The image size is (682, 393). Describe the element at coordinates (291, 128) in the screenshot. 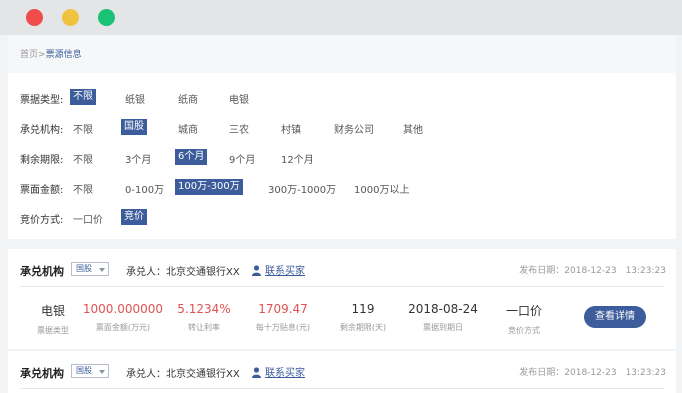

I see `filter-option: 村镇` at that location.